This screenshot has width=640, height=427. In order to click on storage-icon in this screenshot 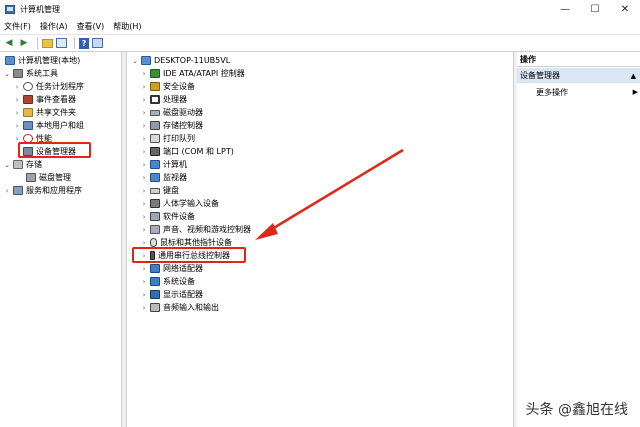, I will do `click(18, 164)`.